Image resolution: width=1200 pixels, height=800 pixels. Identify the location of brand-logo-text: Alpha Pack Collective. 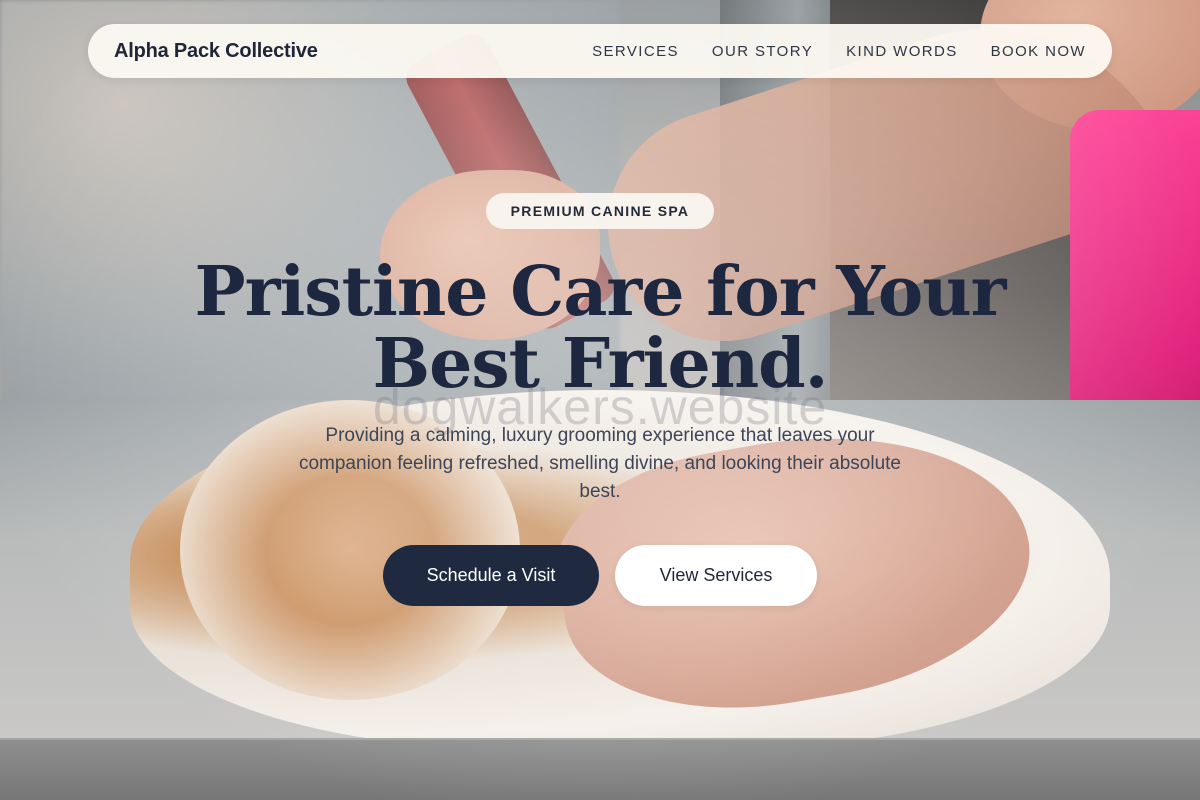
(216, 51).